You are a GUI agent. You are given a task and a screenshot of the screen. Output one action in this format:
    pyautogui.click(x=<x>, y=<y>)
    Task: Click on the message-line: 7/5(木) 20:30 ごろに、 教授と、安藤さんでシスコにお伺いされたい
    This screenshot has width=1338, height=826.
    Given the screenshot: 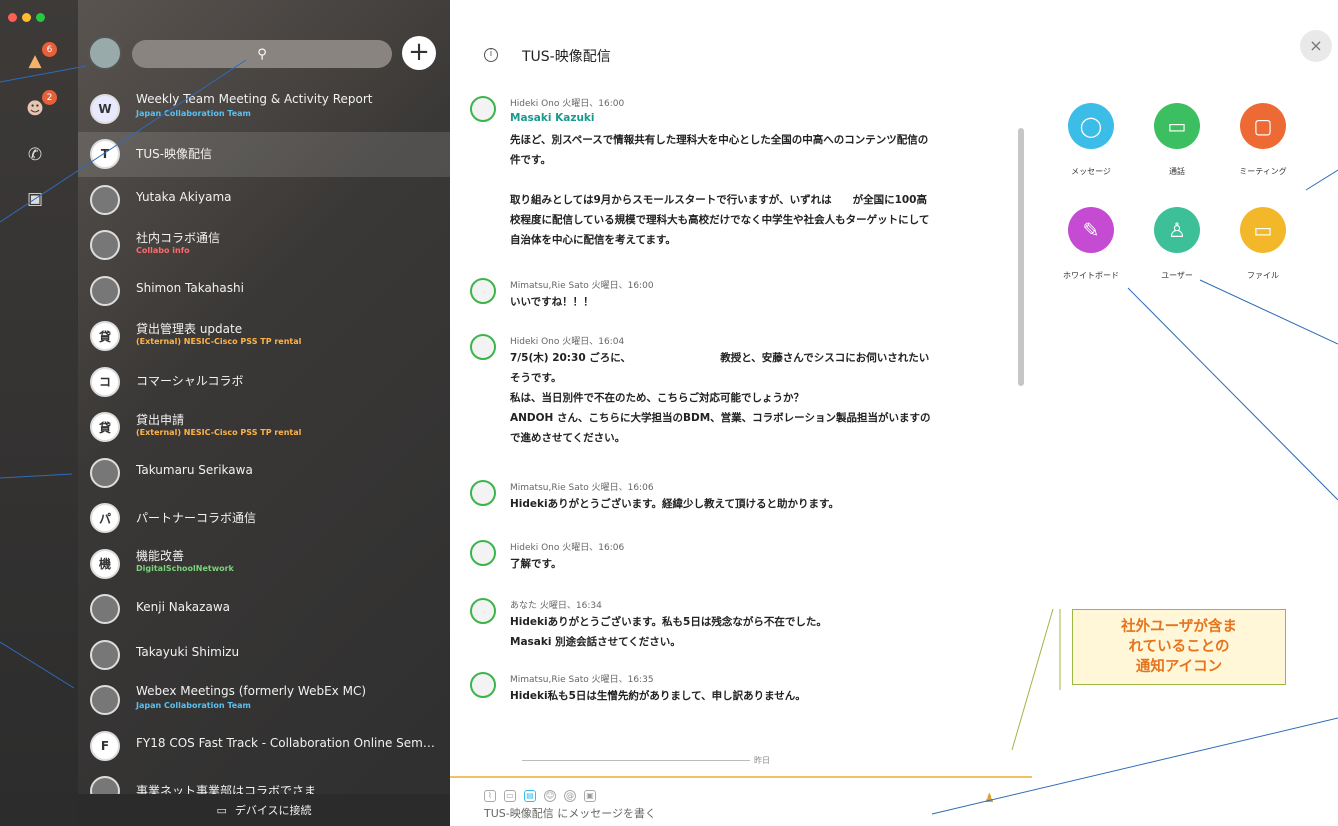 What is the action you would take?
    pyautogui.click(x=720, y=358)
    